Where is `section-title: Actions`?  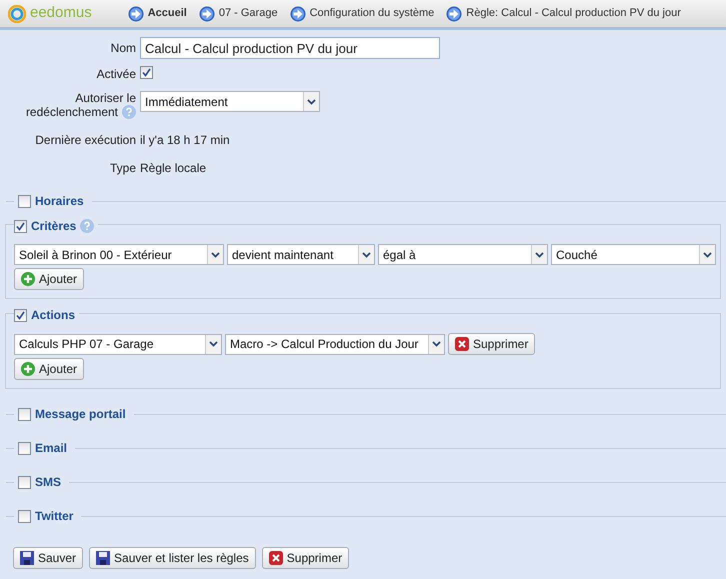 section-title: Actions is located at coordinates (53, 315).